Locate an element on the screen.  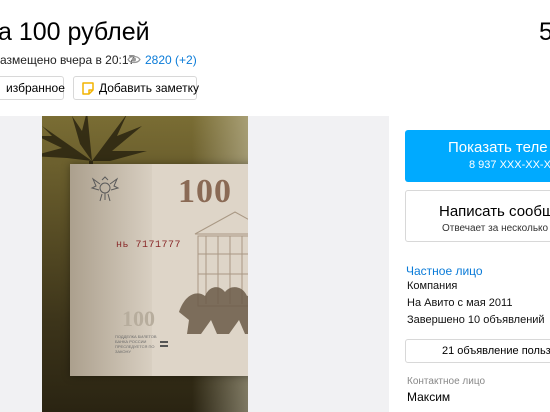
masked-phone-number: 8 937 XXX-XX-X is located at coordinates (509, 165).